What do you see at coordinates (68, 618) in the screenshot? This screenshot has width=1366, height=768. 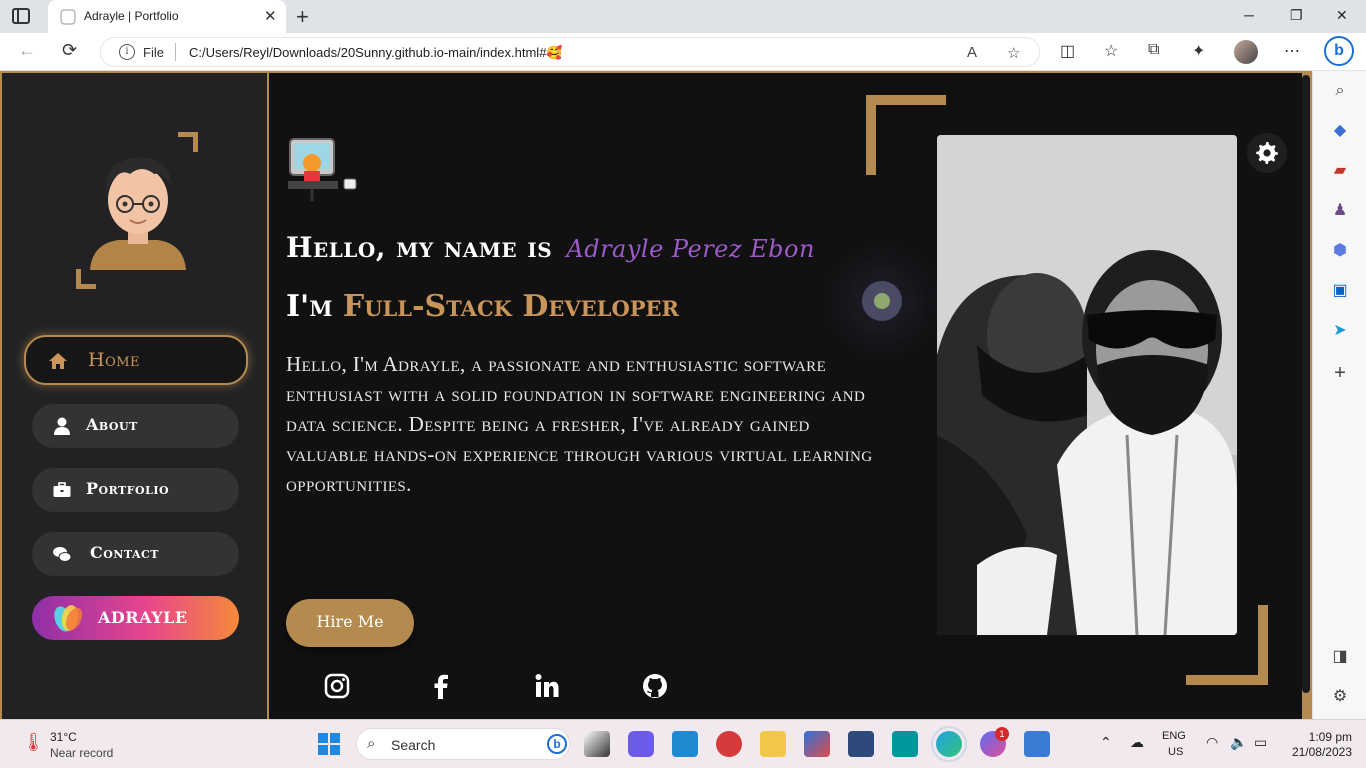 I see `adrayle-logo-icon` at bounding box center [68, 618].